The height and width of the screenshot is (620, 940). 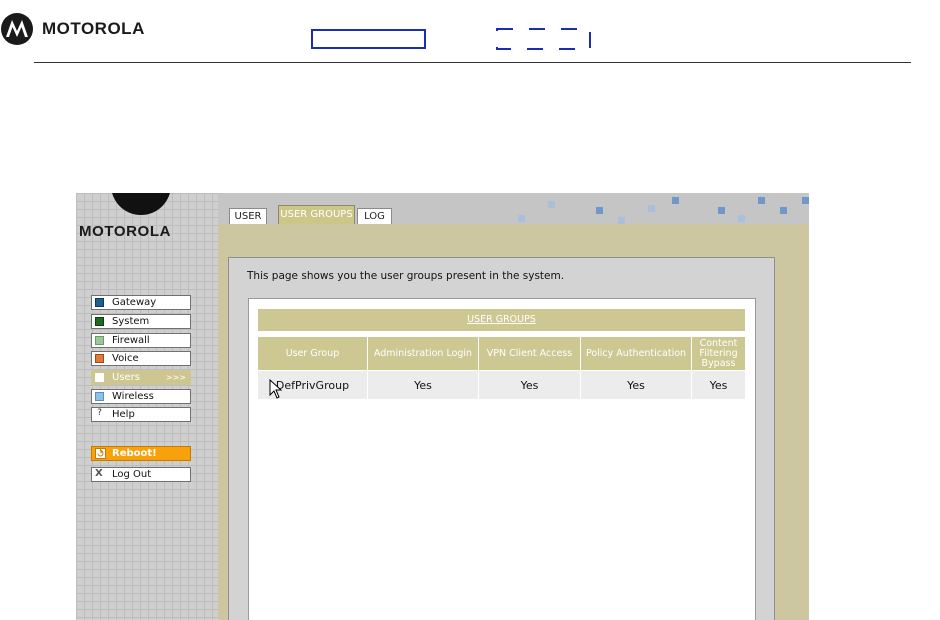 What do you see at coordinates (99, 340) in the screenshot?
I see `firewall-swatch-icon` at bounding box center [99, 340].